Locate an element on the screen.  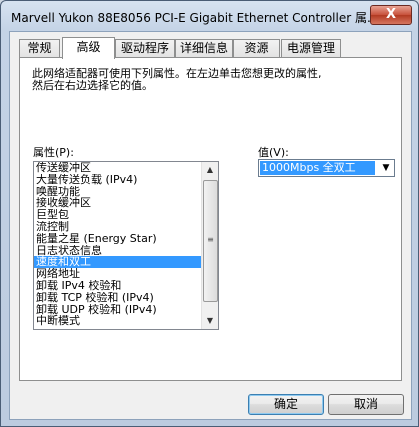
list-item: 中断模式 is located at coordinates (118, 321).